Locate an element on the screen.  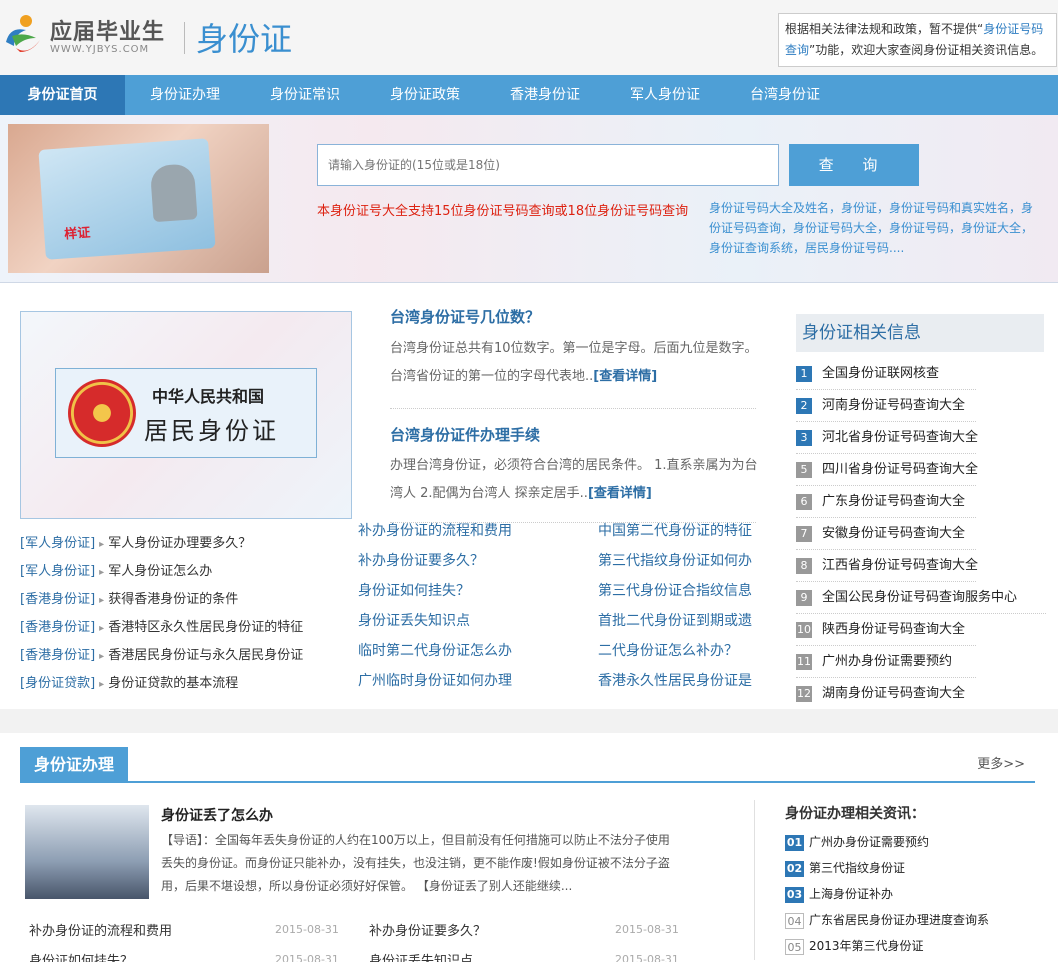
list-item: [身份证贷款] ▸ 身份证贷款的基本流程 is located at coordinates (180, 684).